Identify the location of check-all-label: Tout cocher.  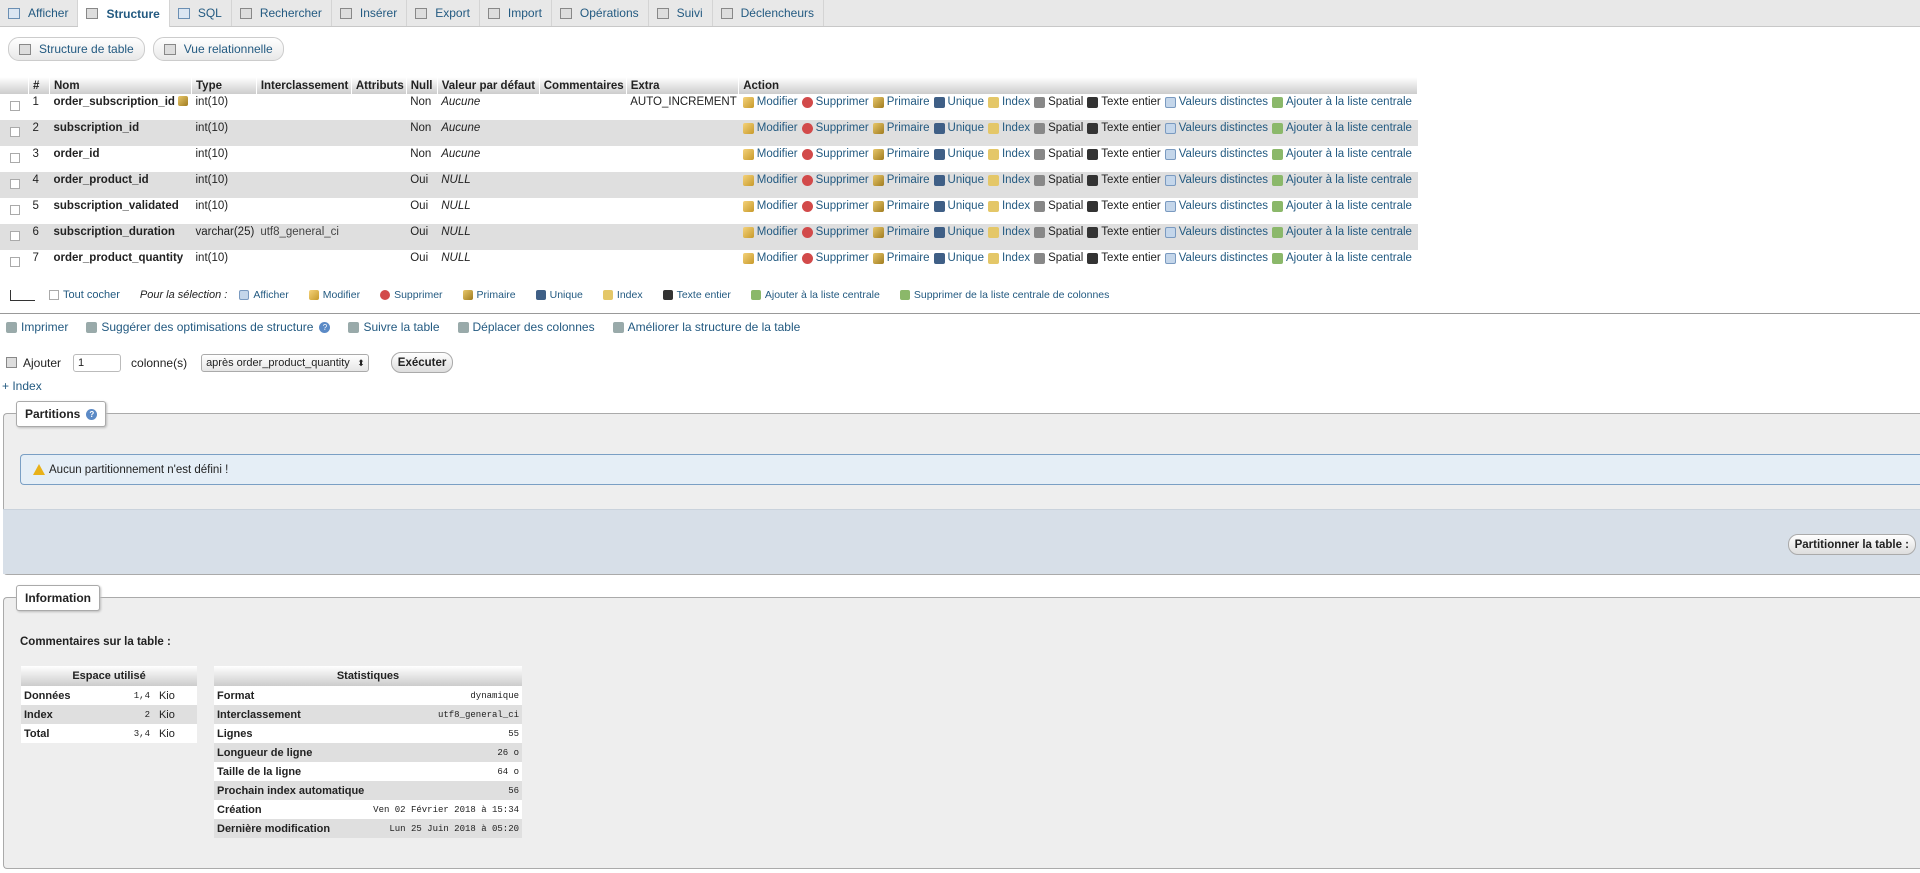
(91, 295).